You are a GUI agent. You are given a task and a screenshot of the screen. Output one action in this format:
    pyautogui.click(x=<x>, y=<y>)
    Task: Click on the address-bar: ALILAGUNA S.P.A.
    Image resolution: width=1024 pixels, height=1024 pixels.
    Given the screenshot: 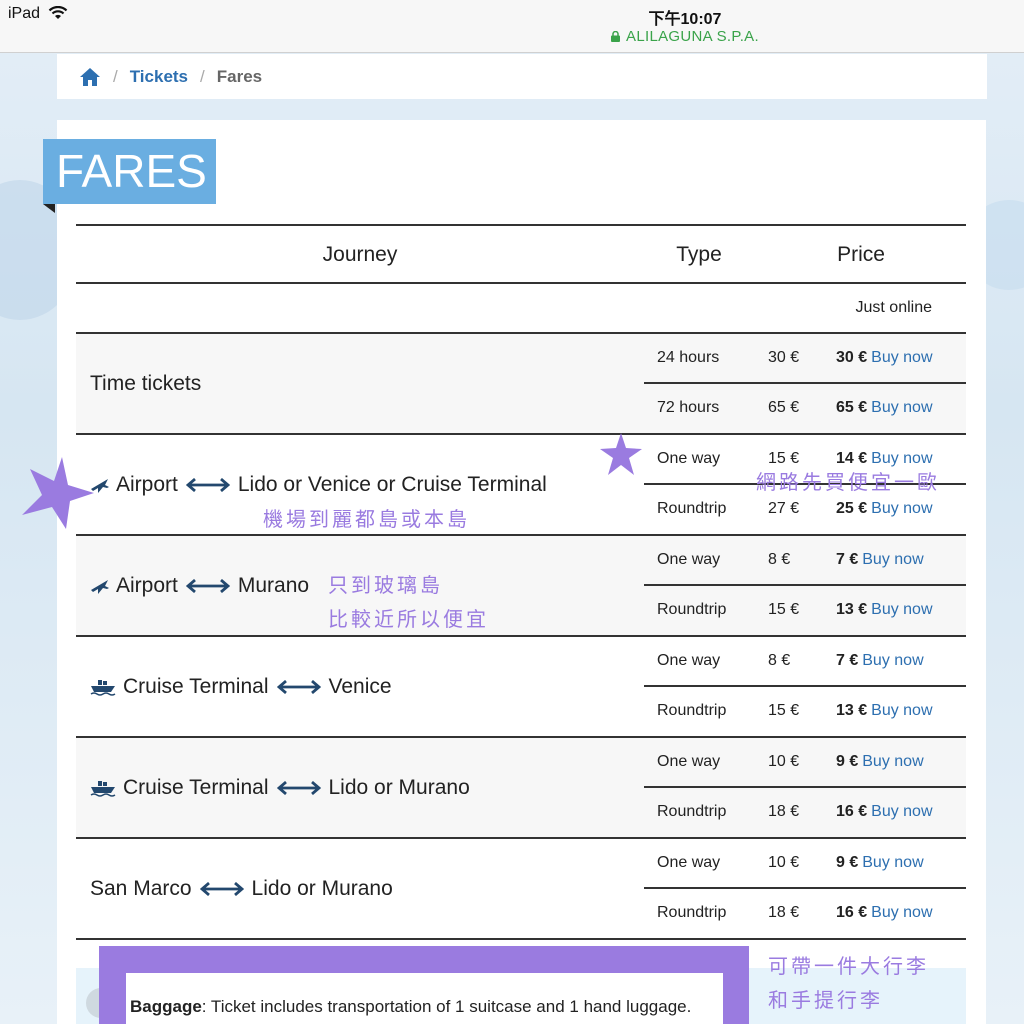 What is the action you would take?
    pyautogui.click(x=512, y=36)
    